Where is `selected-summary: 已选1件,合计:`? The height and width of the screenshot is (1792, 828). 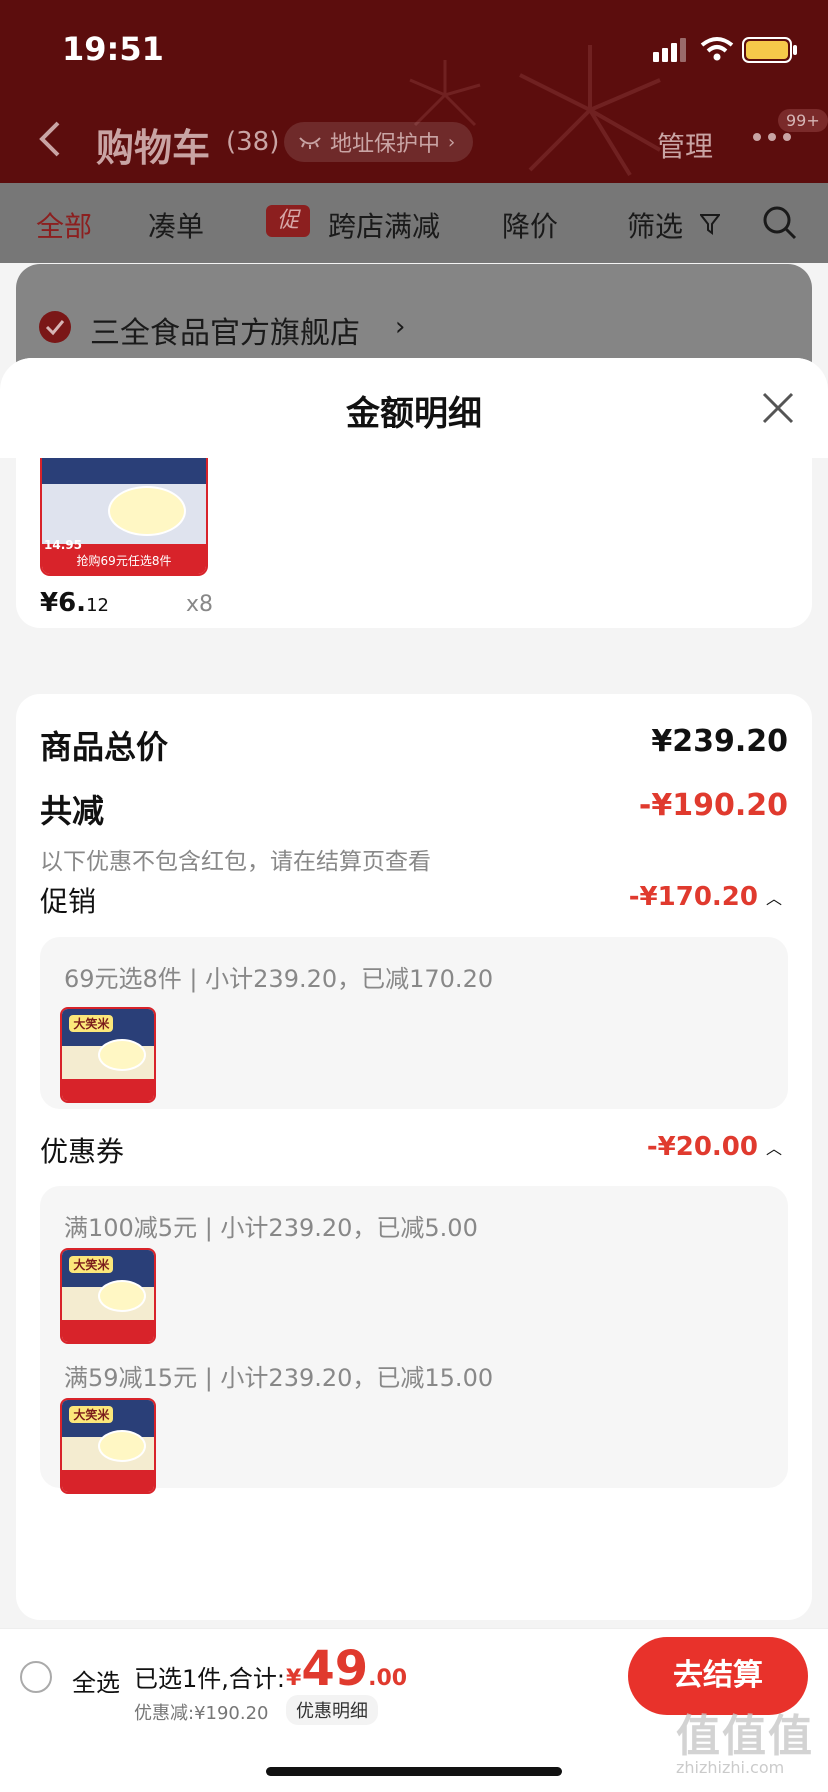
selected-summary: 已选1件,合计: is located at coordinates (209, 1679).